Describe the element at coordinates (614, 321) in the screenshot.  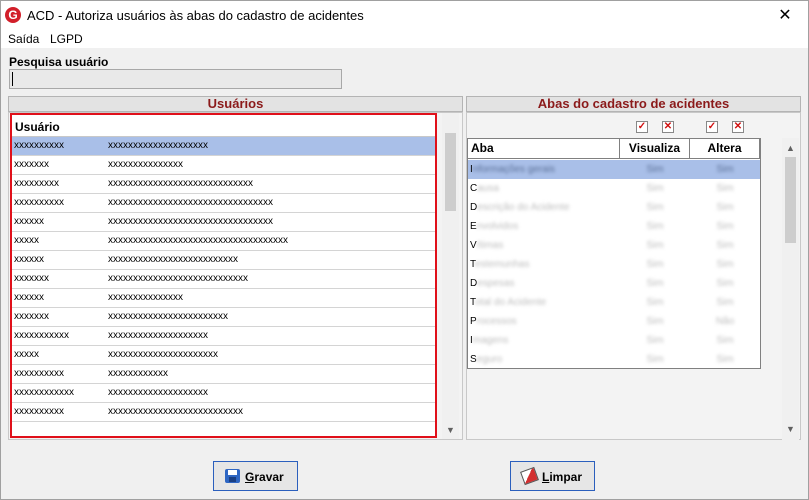
I see `aba-row: Processos Sim Não` at that location.